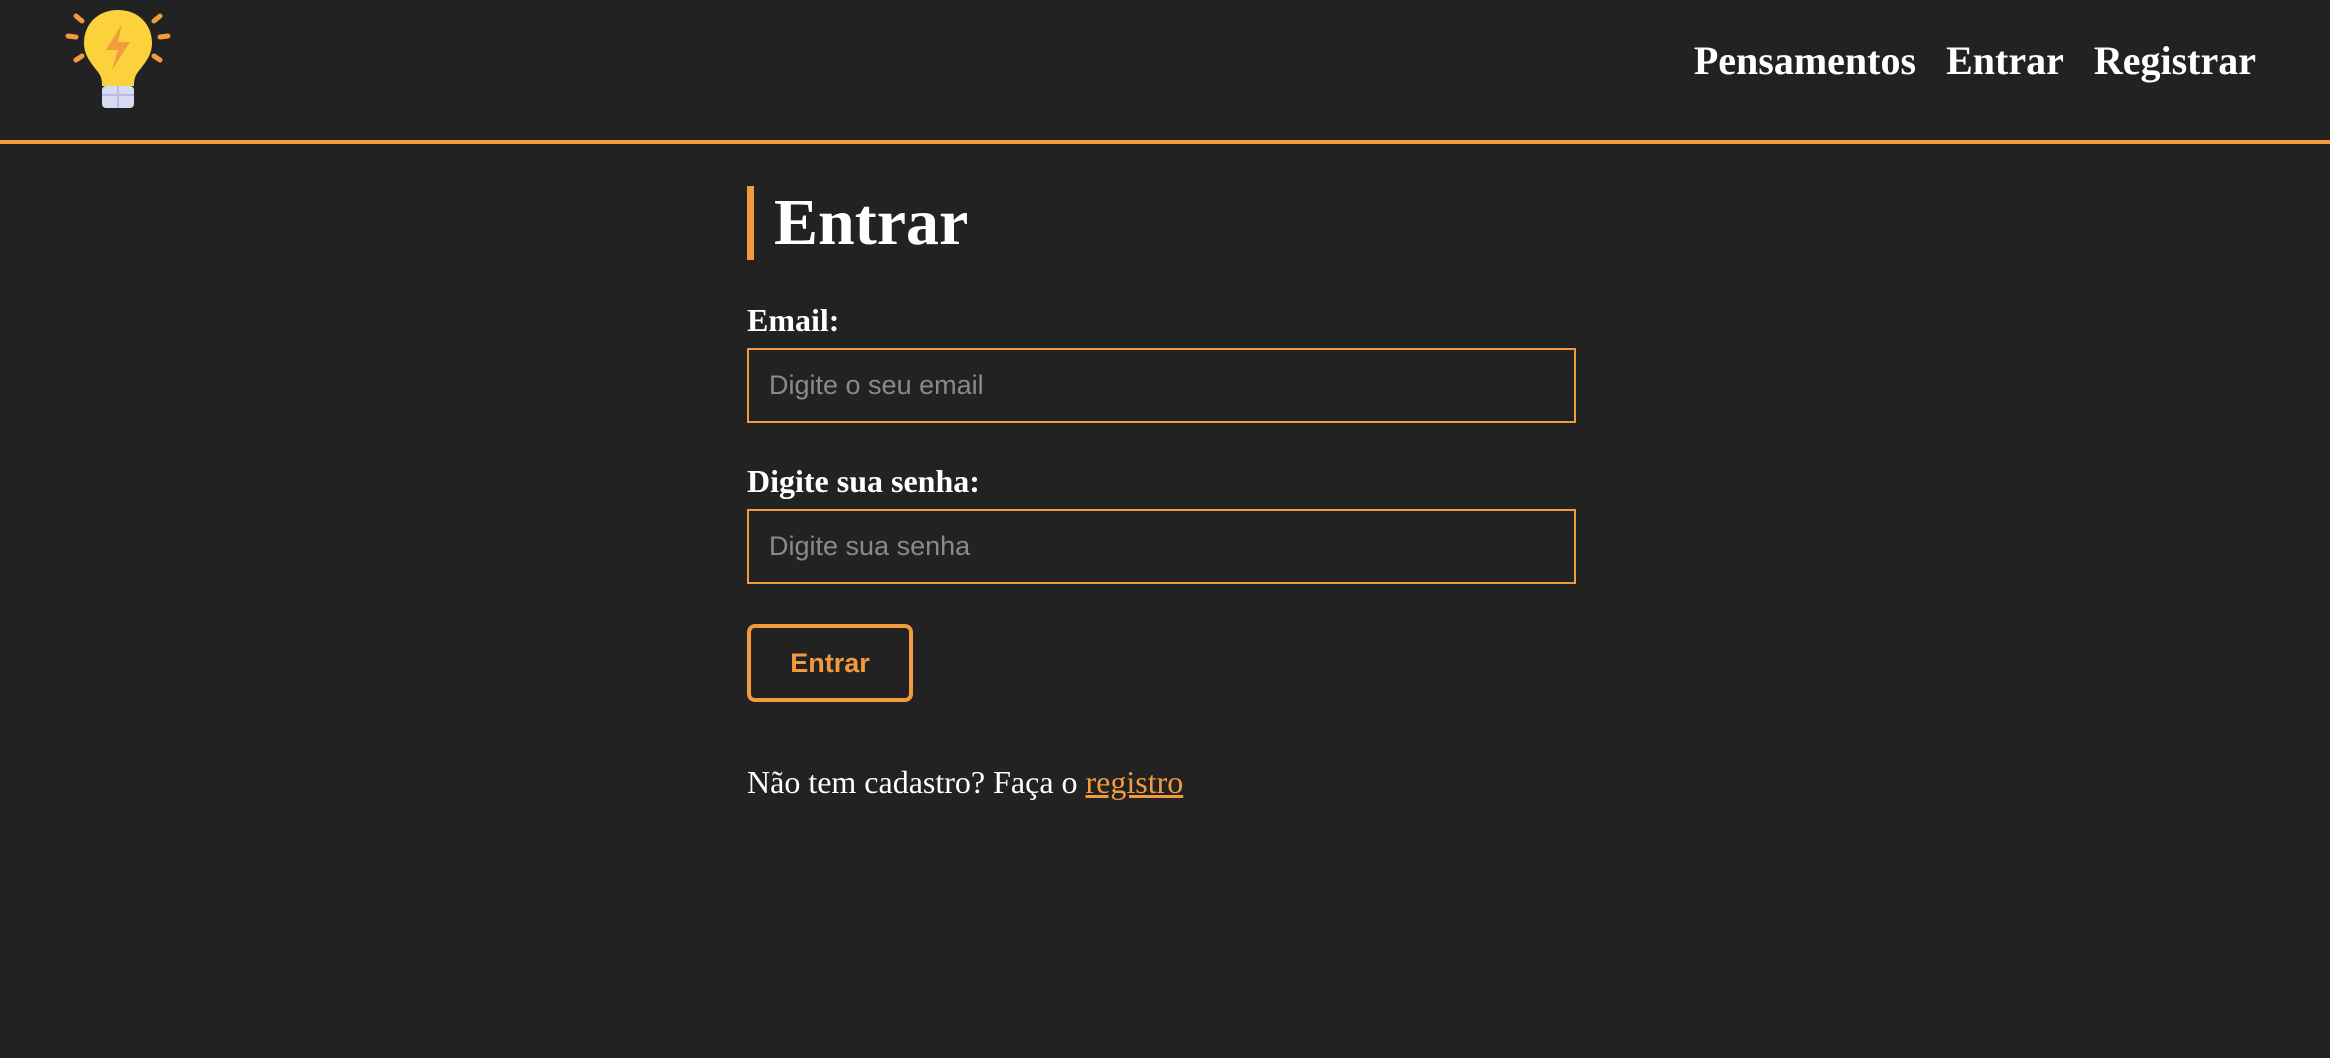 The width and height of the screenshot is (2330, 1058). Describe the element at coordinates (863, 481) in the screenshot. I see `password-label: Digite sua senha:` at that location.